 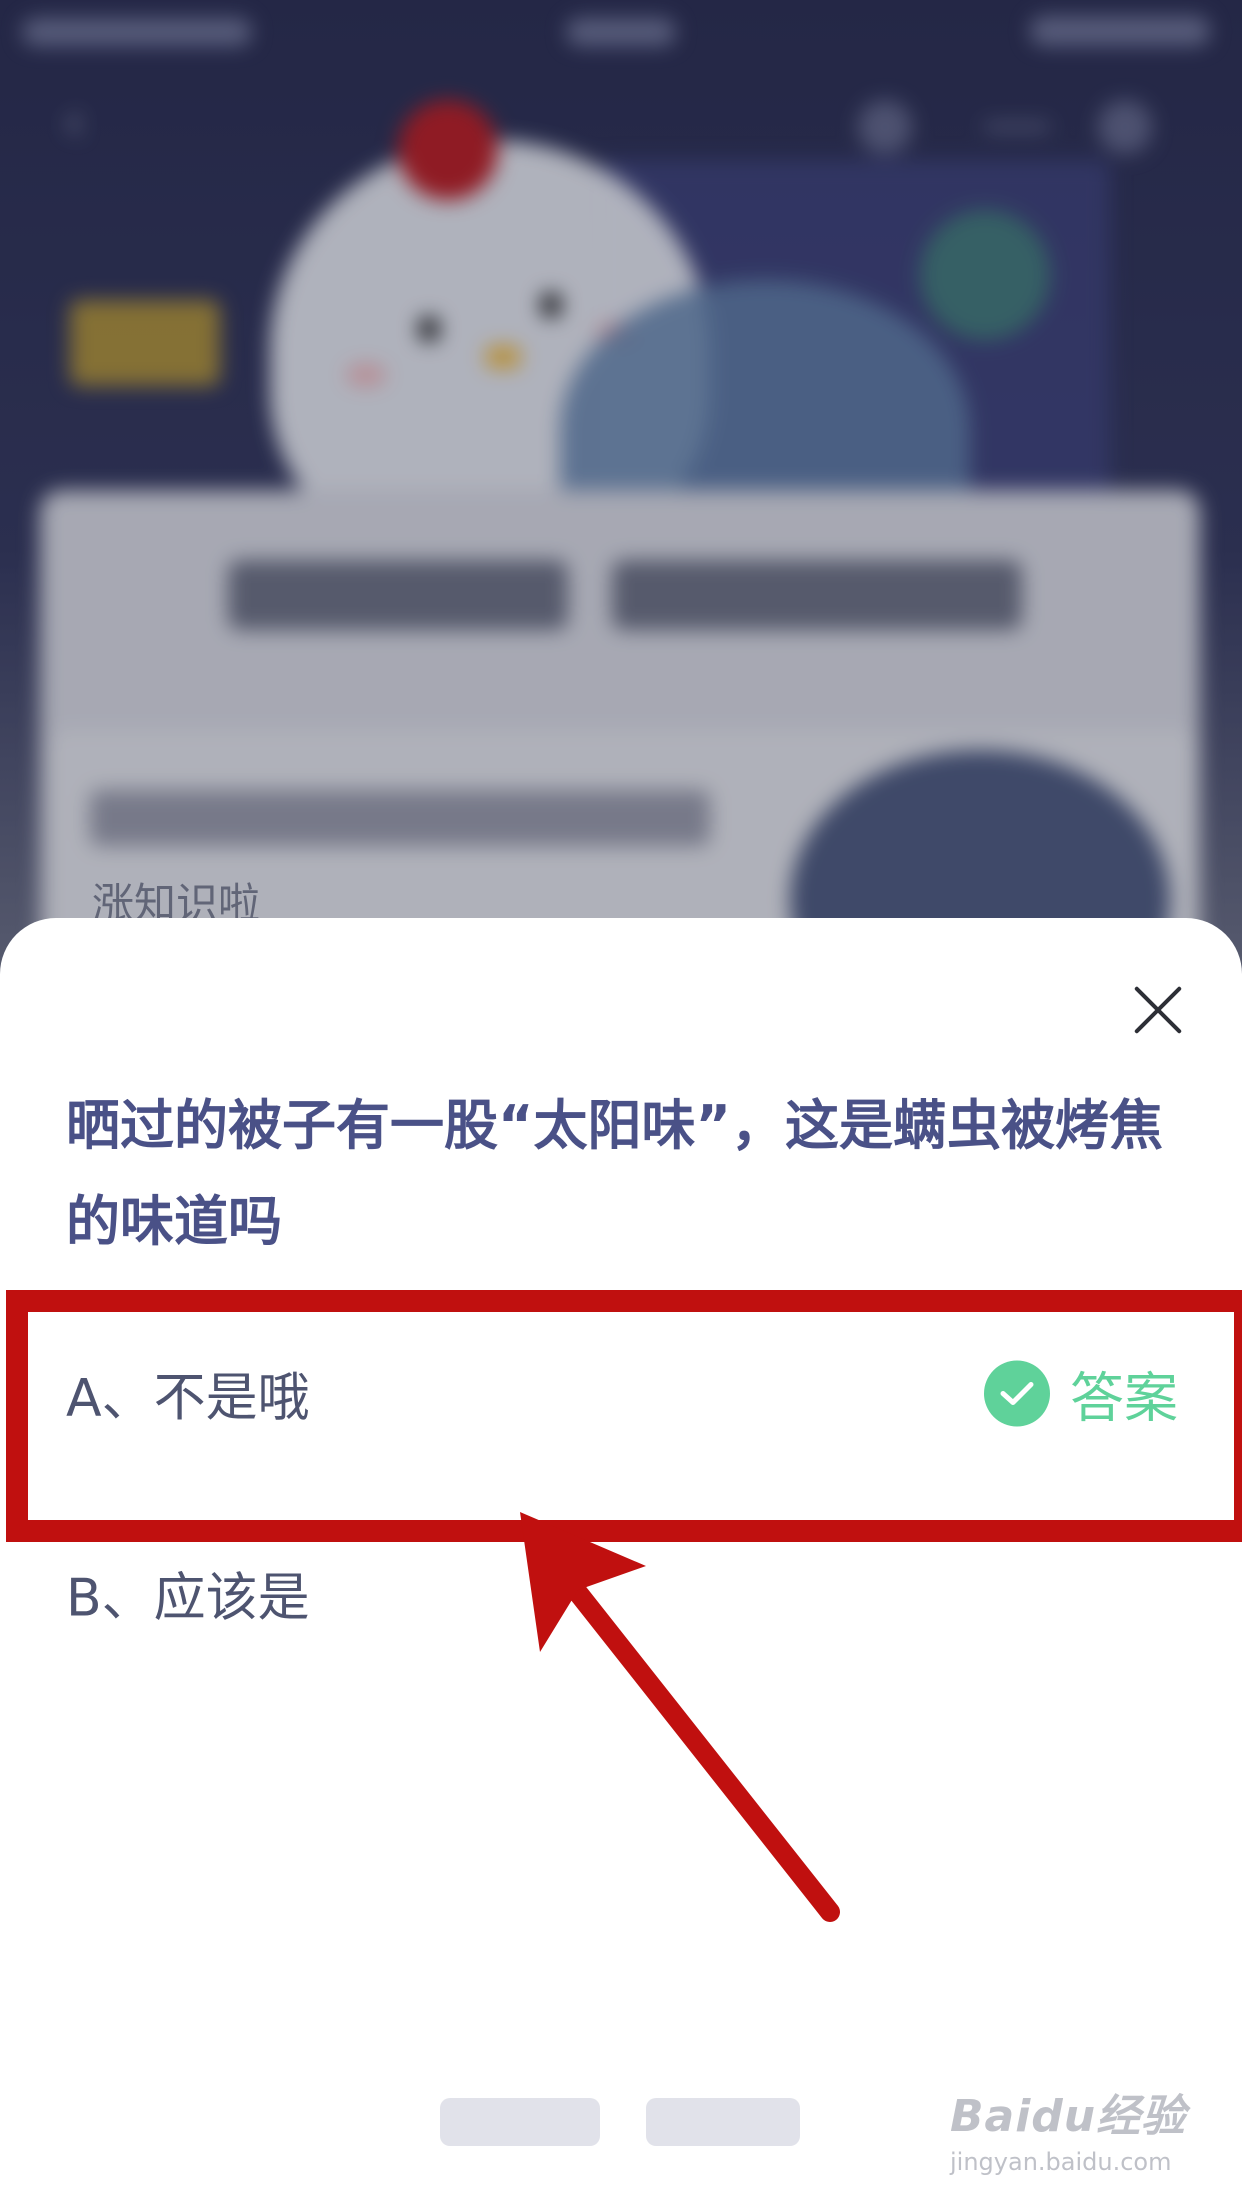 I want to click on option-a: A、不是哦 答案, so click(x=621, y=1393).